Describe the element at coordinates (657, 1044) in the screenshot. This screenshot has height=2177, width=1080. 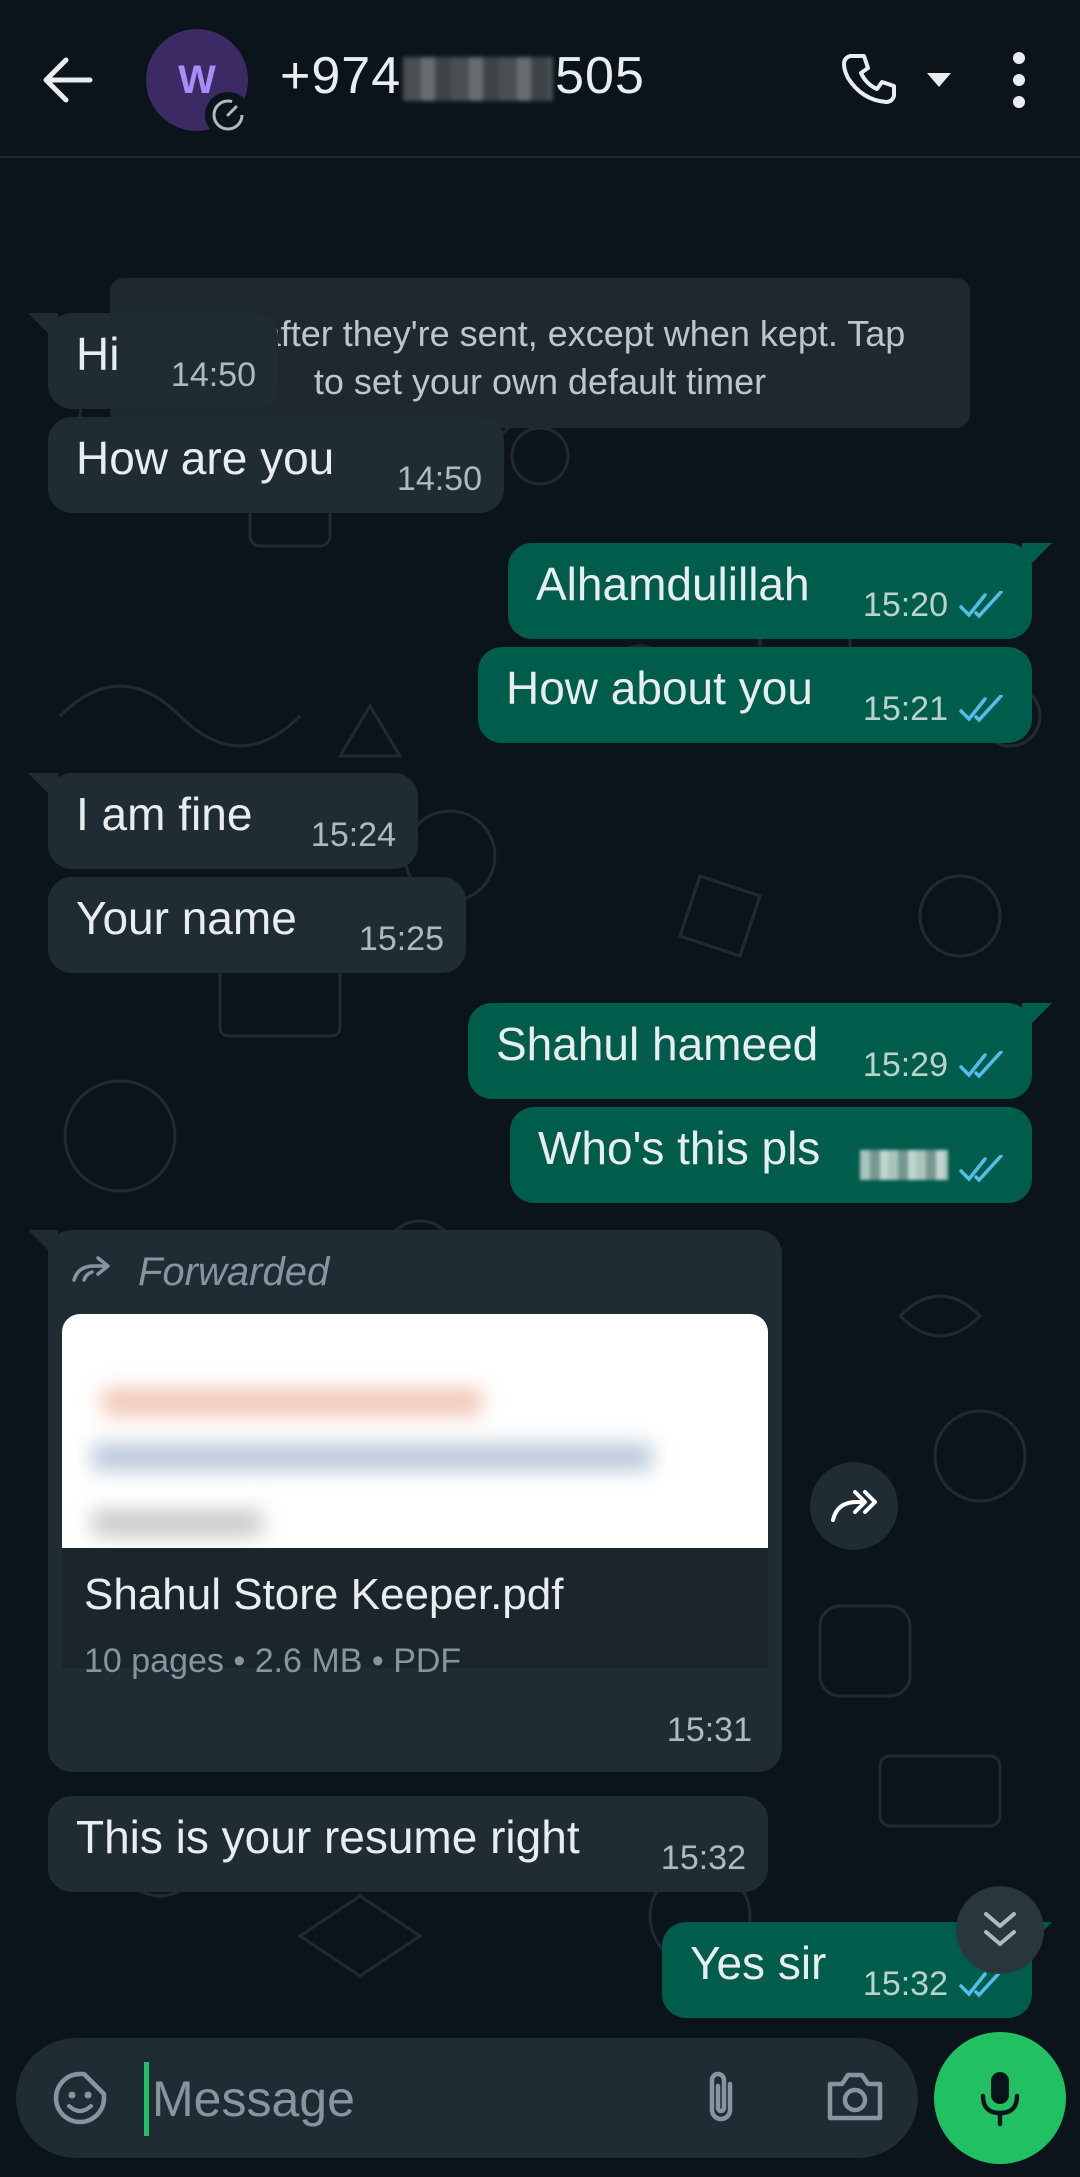
I see `message-text: Shahul hameed` at that location.